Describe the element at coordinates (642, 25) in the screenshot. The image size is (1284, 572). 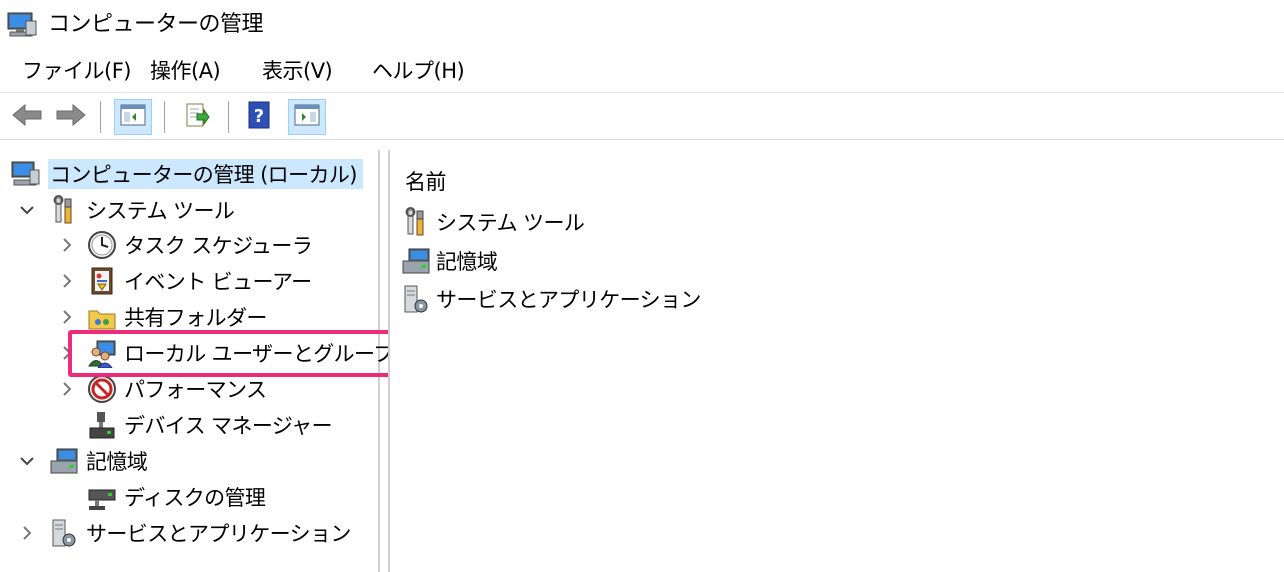
I see `title-bar: コンピューターの管理` at that location.